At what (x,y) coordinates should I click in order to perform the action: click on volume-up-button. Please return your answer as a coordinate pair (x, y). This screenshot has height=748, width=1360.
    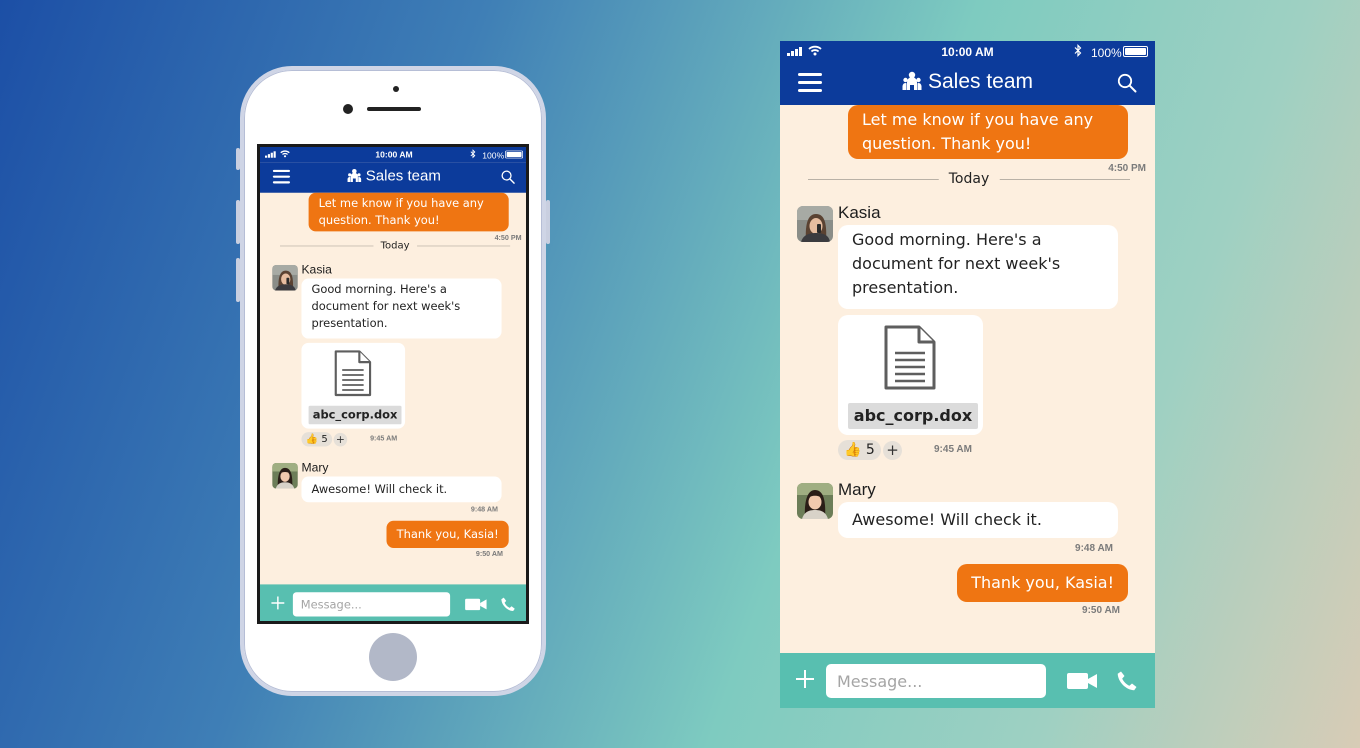
    Looking at the image, I should click on (238, 222).